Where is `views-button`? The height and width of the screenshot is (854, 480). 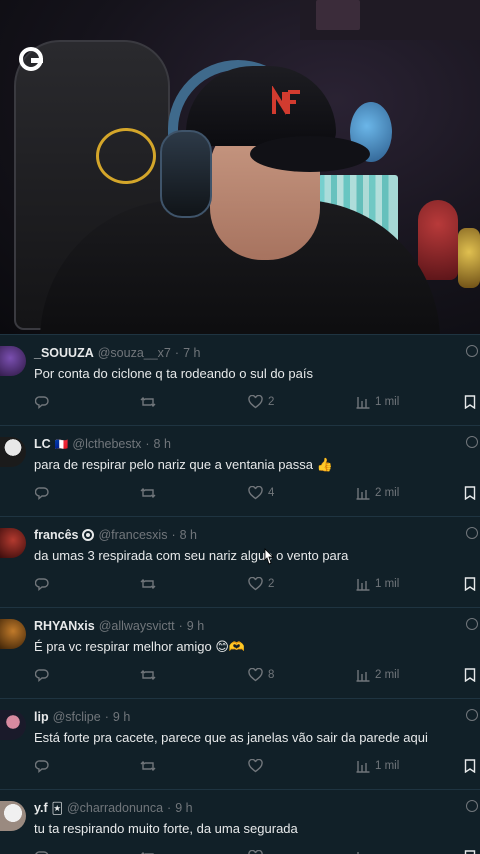
views-button is located at coordinates (365, 852).